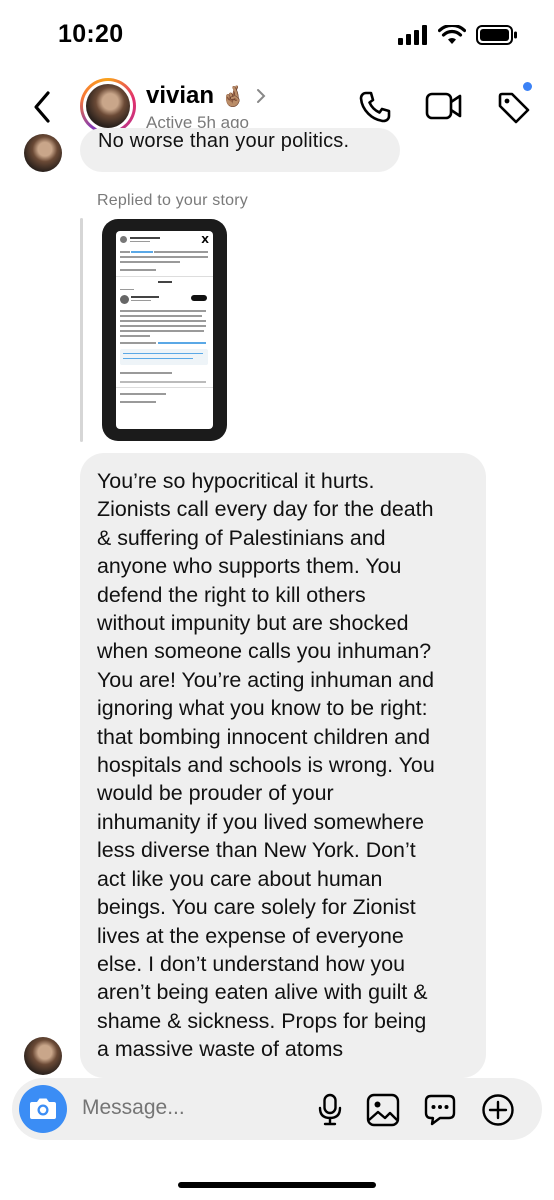  Describe the element at coordinates (330, 1110) in the screenshot. I see `microphone-icon` at that location.